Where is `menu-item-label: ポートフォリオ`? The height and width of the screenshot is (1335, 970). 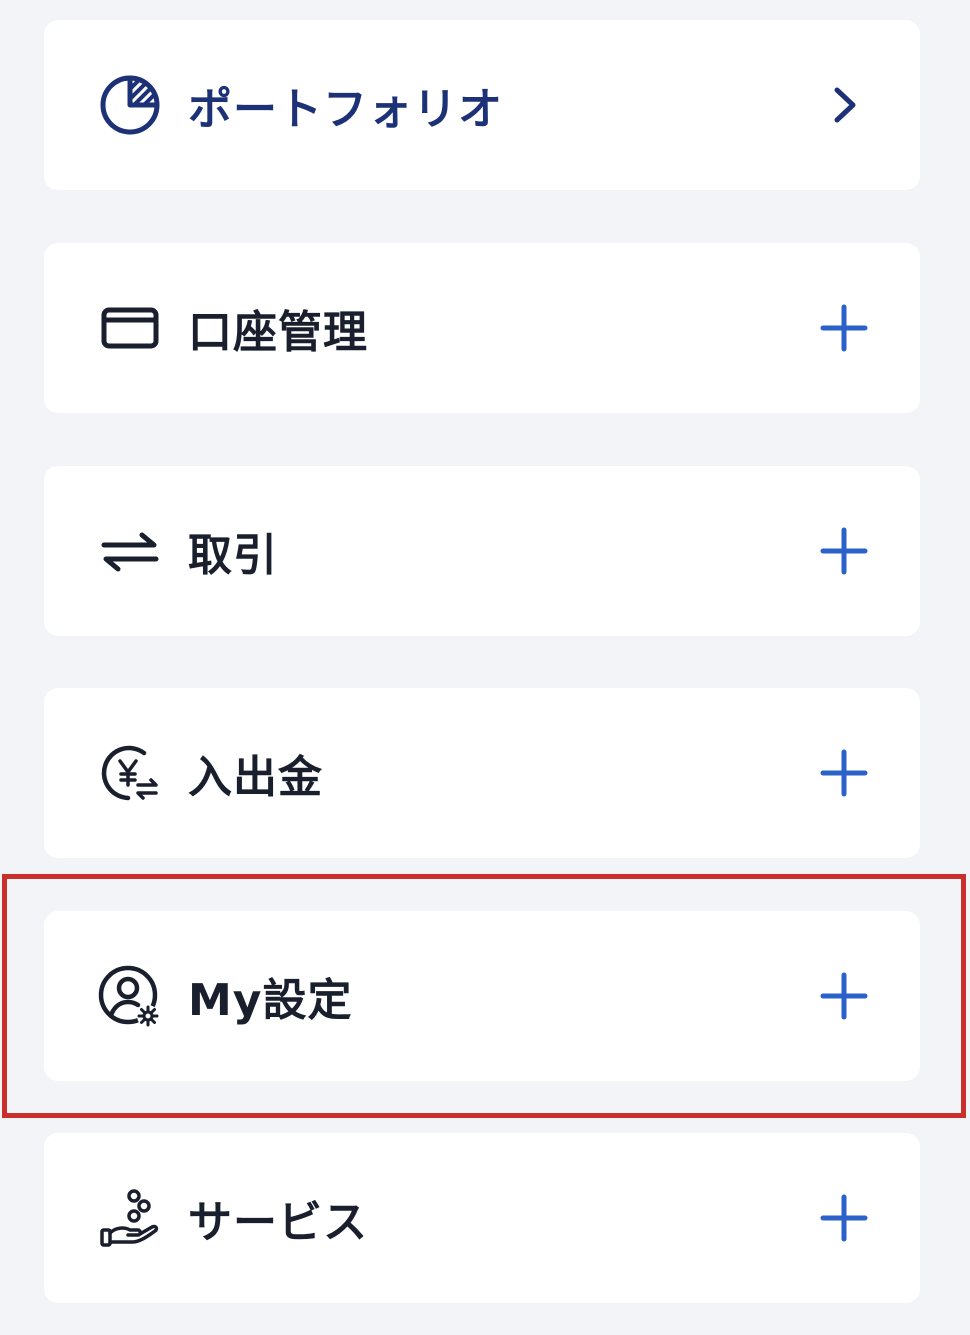 menu-item-label: ポートフォリオ is located at coordinates (345, 109).